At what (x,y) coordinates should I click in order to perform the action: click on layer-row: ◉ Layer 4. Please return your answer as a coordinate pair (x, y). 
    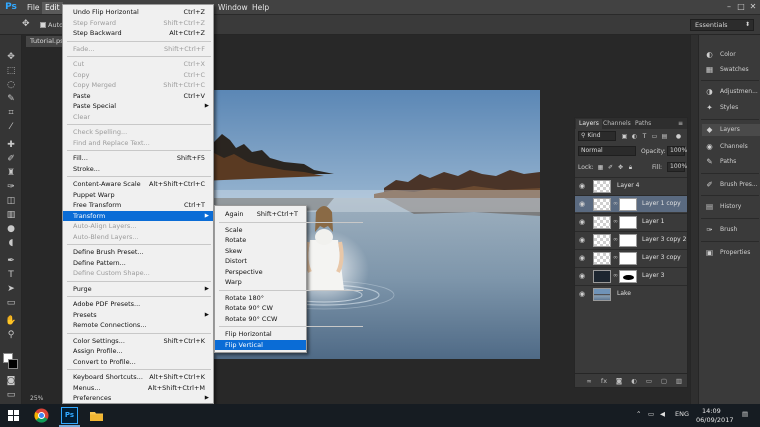
    Looking at the image, I should click on (631, 185).